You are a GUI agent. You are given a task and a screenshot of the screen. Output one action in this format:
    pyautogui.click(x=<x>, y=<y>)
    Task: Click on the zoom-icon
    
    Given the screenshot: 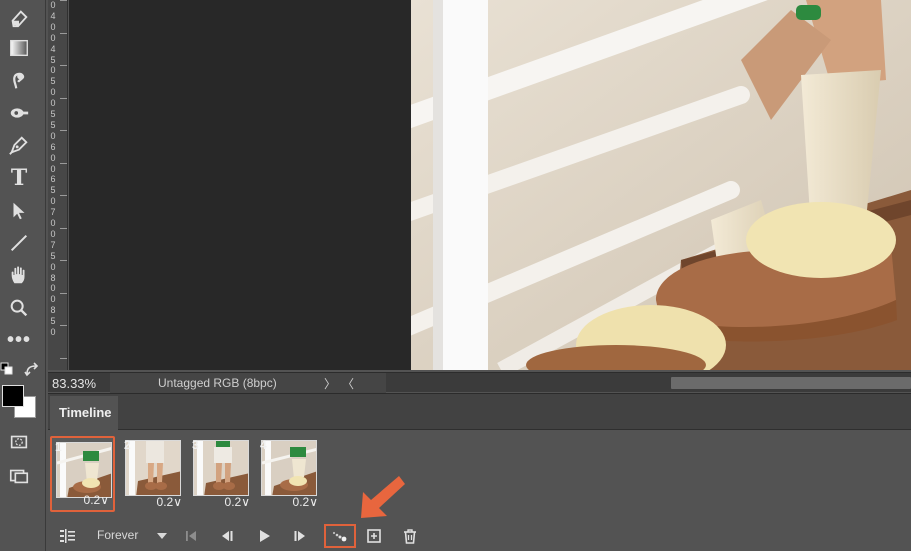 What is the action you would take?
    pyautogui.click(x=19, y=308)
    